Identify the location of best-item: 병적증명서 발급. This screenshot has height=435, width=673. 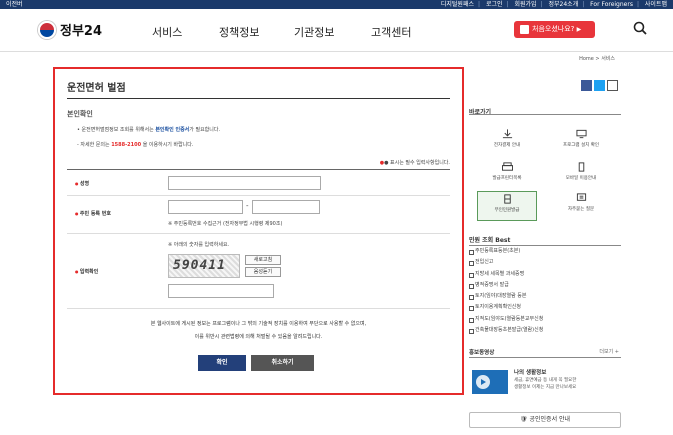
(545, 285).